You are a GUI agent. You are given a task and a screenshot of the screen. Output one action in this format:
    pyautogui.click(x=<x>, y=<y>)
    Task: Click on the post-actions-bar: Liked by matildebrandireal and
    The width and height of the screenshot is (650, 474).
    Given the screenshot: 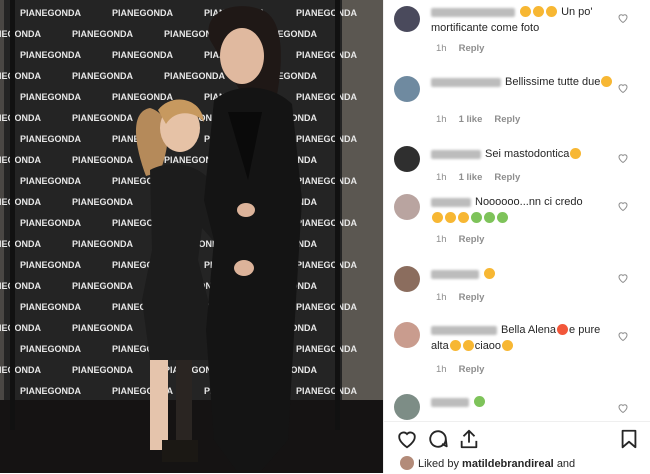 What is the action you would take?
    pyautogui.click(x=517, y=447)
    